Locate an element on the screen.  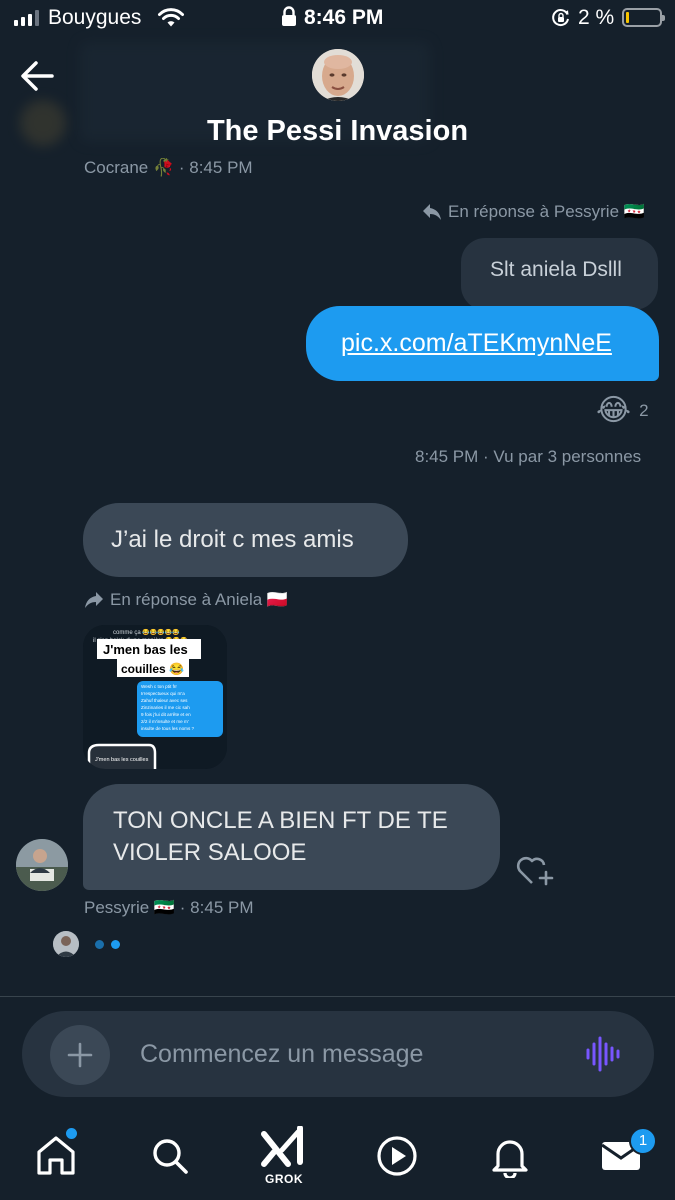
image-caption-2: couilles 😂 is located at coordinates (152, 669).